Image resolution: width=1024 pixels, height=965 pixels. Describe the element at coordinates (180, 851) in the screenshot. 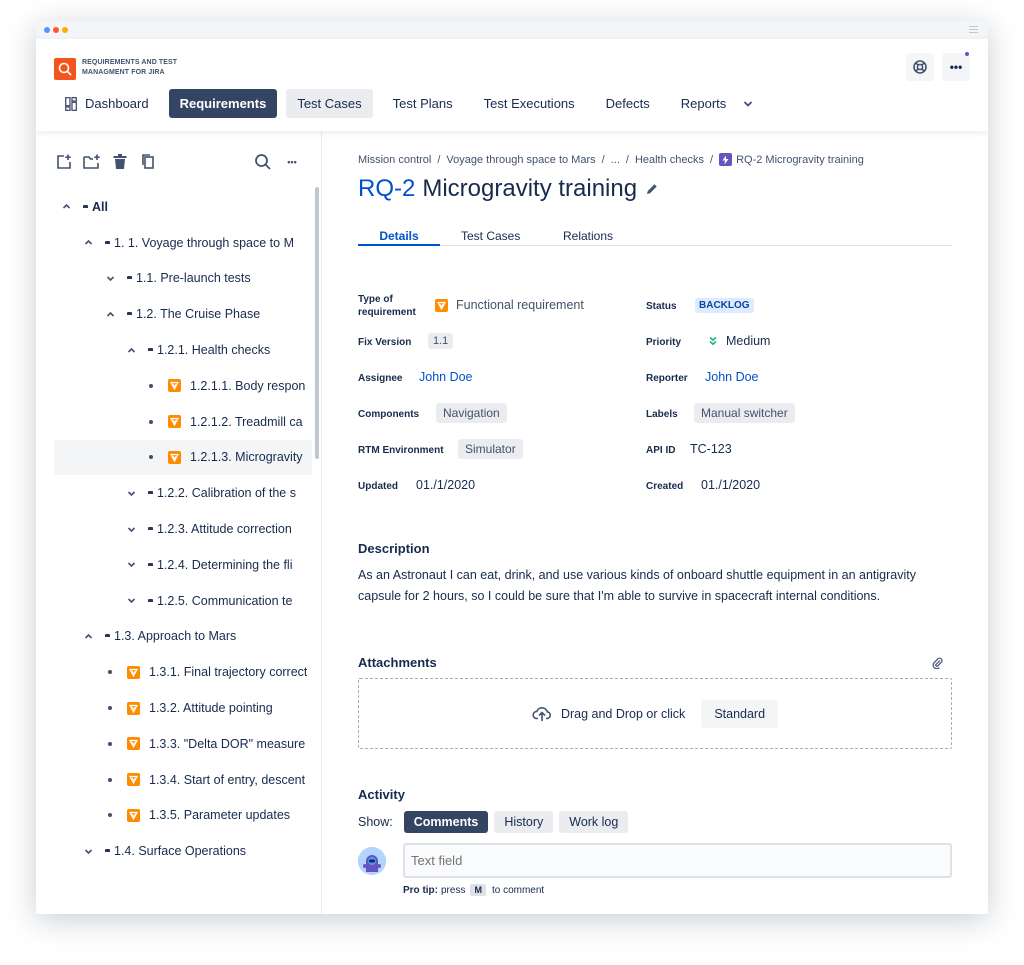

I see `tree-item-label: 1.4. Surface Operations` at that location.